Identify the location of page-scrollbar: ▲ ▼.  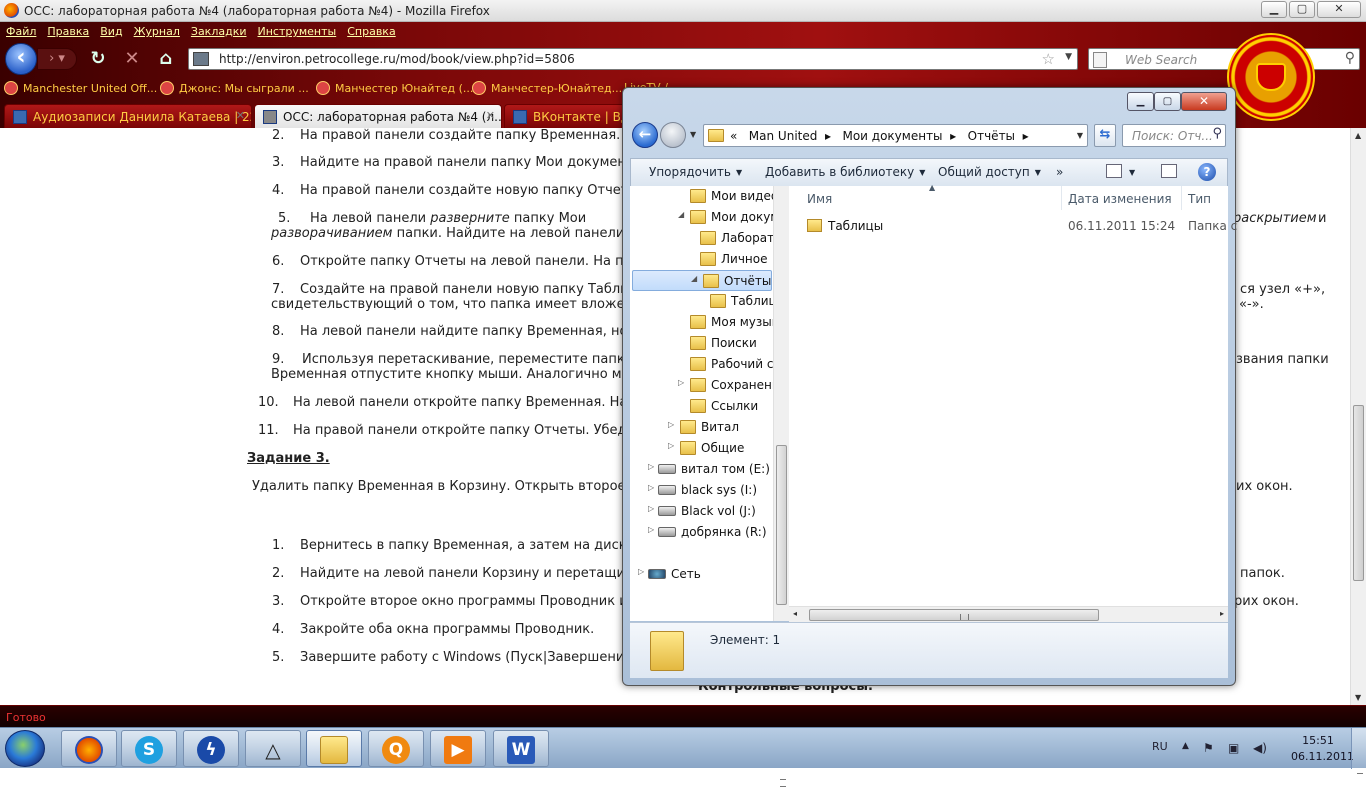
(1358, 451).